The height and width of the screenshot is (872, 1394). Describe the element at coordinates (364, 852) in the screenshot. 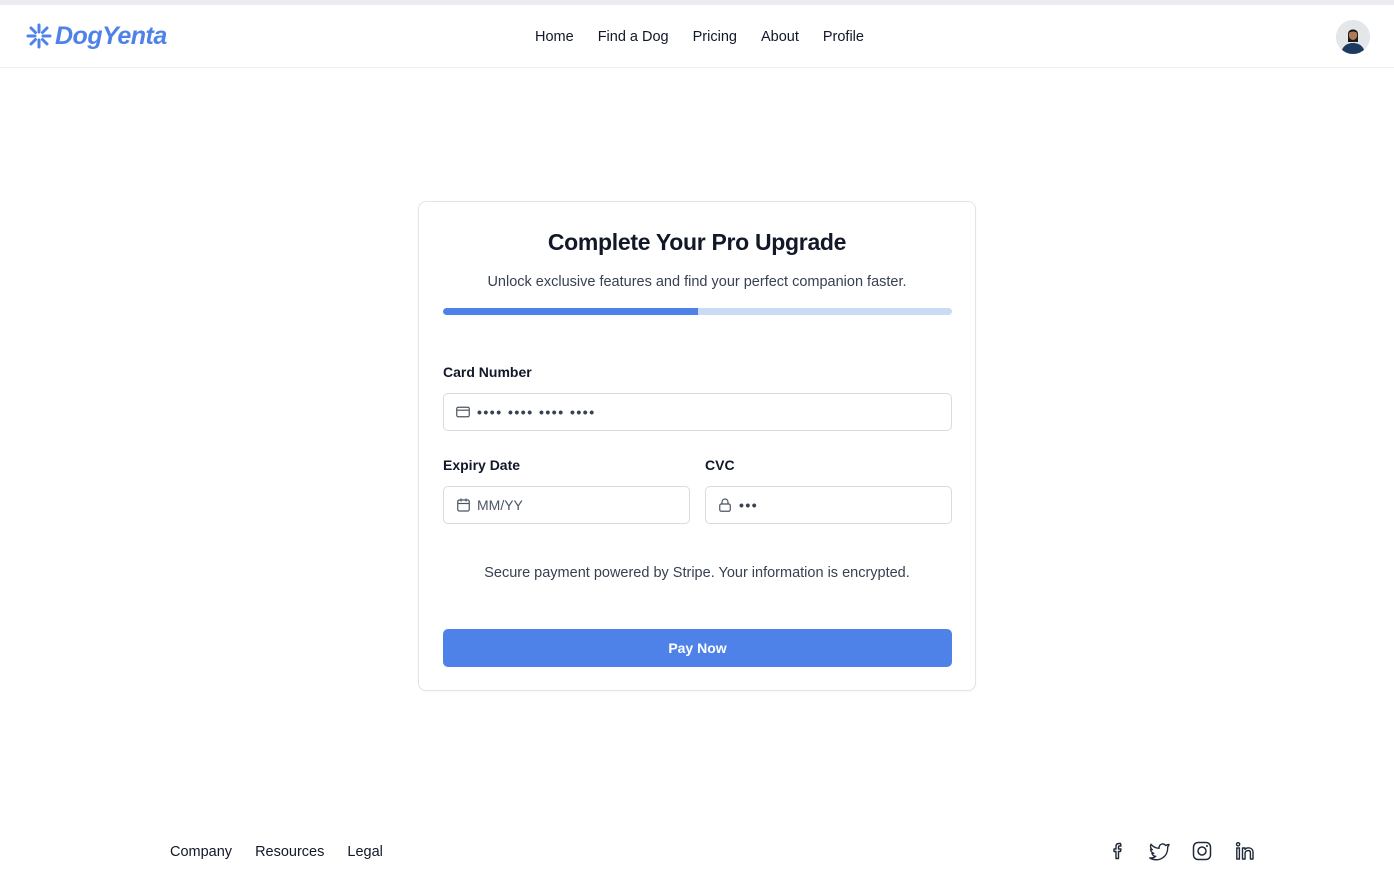

I see `footer-link-legal: Legal` at that location.